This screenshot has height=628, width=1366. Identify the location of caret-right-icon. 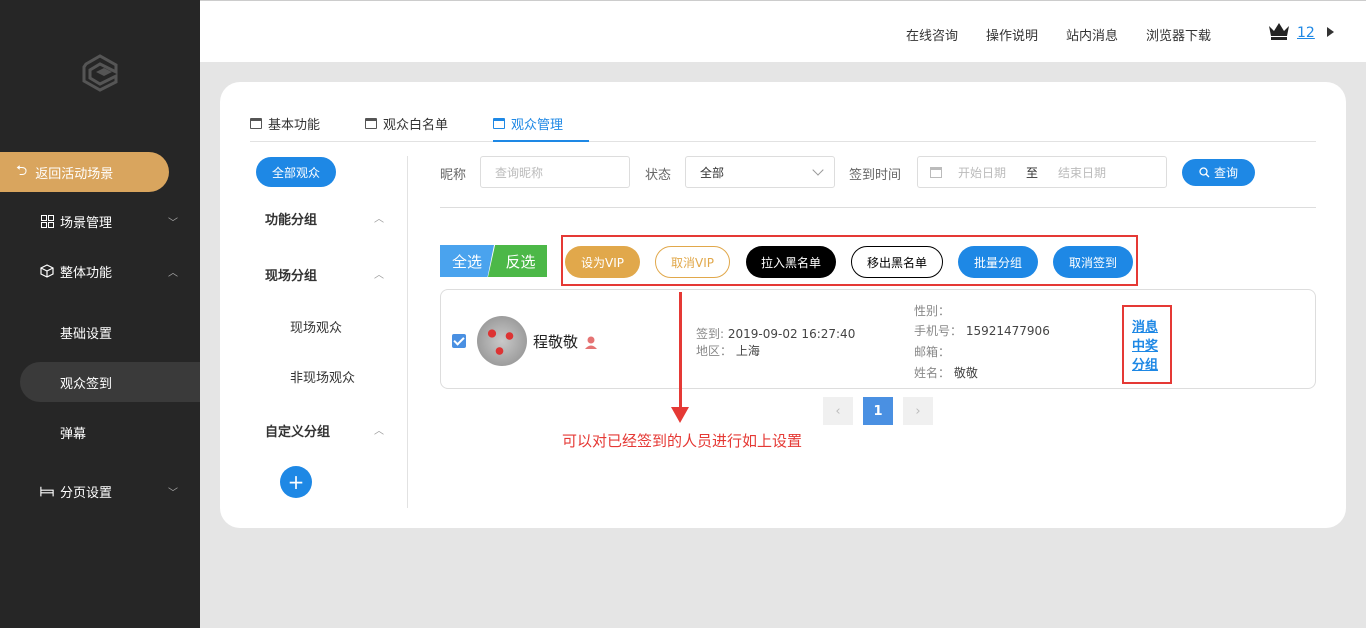
(1330, 32).